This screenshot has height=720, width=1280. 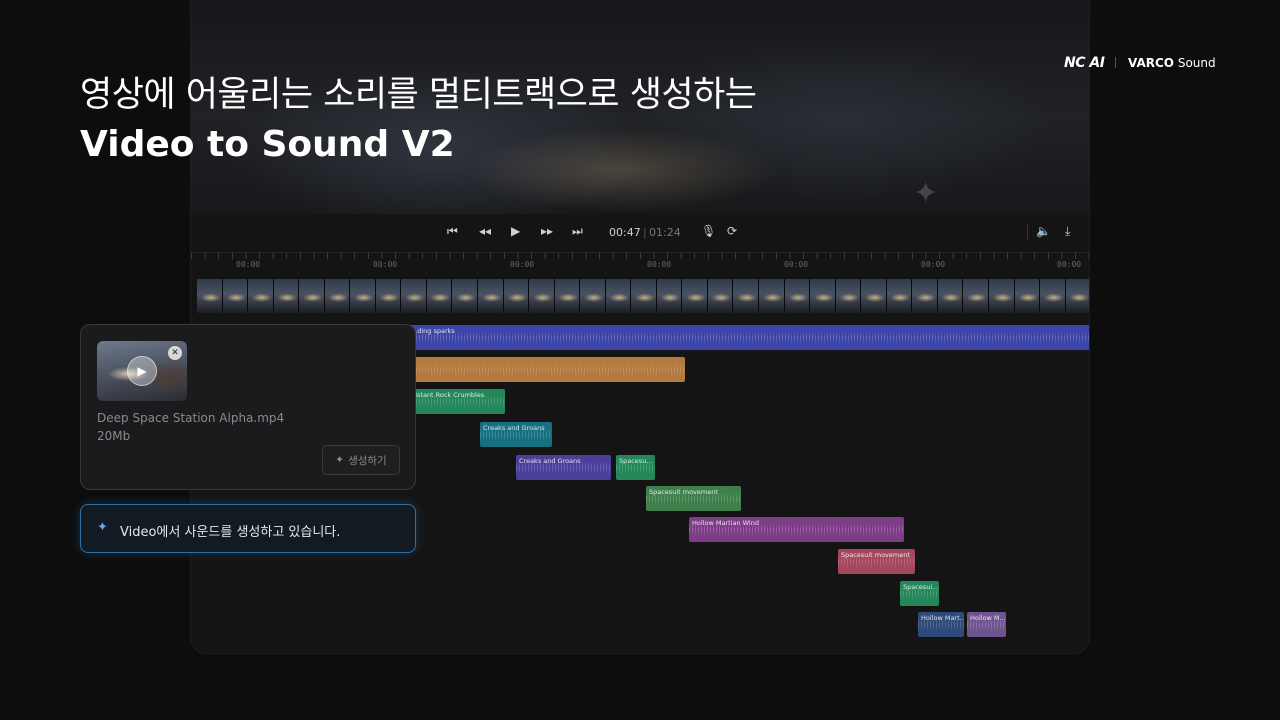 What do you see at coordinates (732, 231) in the screenshot?
I see `loop-icon: ⟳` at bounding box center [732, 231].